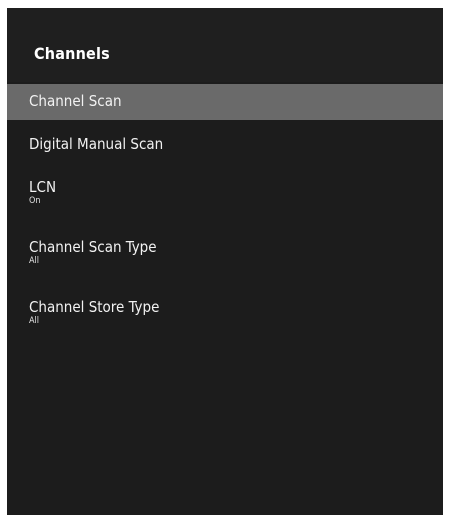  Describe the element at coordinates (225, 310) in the screenshot. I see `menu-item-channel-store-type: Channel Store Type All` at that location.